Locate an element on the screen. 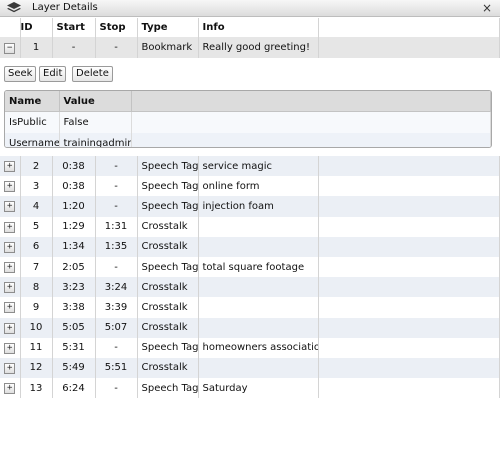 The image size is (500, 451). row-type: Bookmark is located at coordinates (168, 47).